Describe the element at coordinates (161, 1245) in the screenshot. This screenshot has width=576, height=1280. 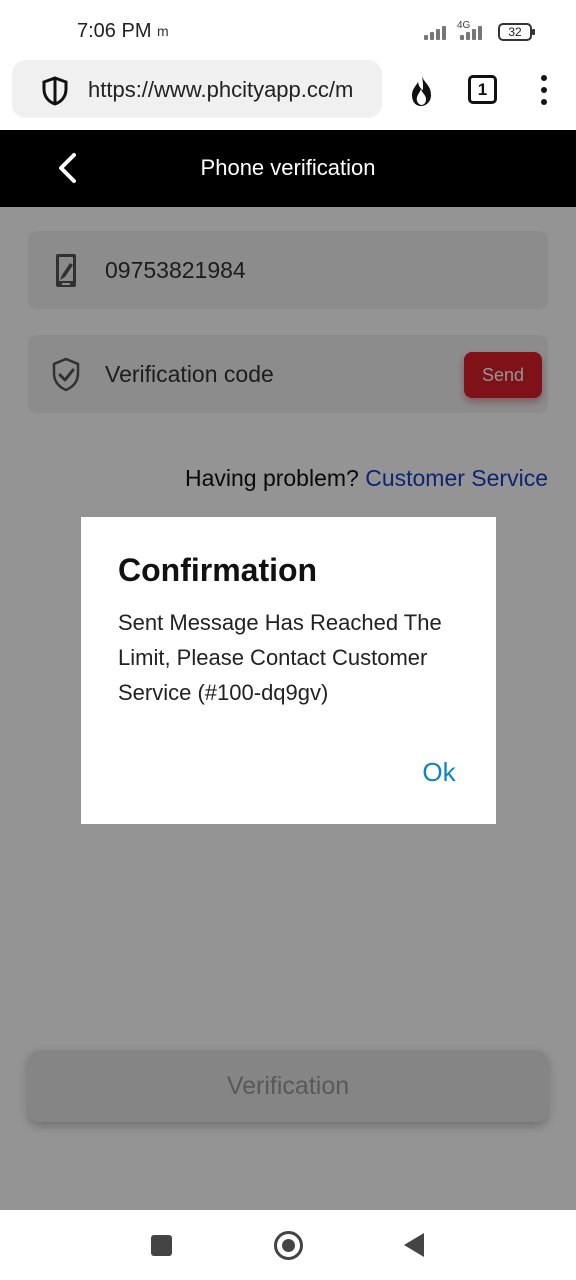
I see `recent-apps-icon` at that location.